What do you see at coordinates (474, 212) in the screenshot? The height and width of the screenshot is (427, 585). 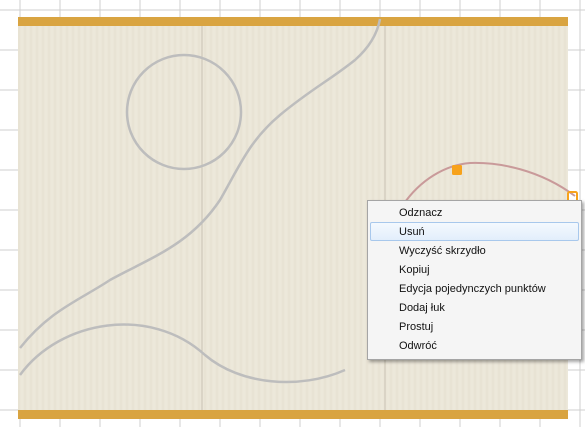 I see `menu-item-deselect: Odznacz` at bounding box center [474, 212].